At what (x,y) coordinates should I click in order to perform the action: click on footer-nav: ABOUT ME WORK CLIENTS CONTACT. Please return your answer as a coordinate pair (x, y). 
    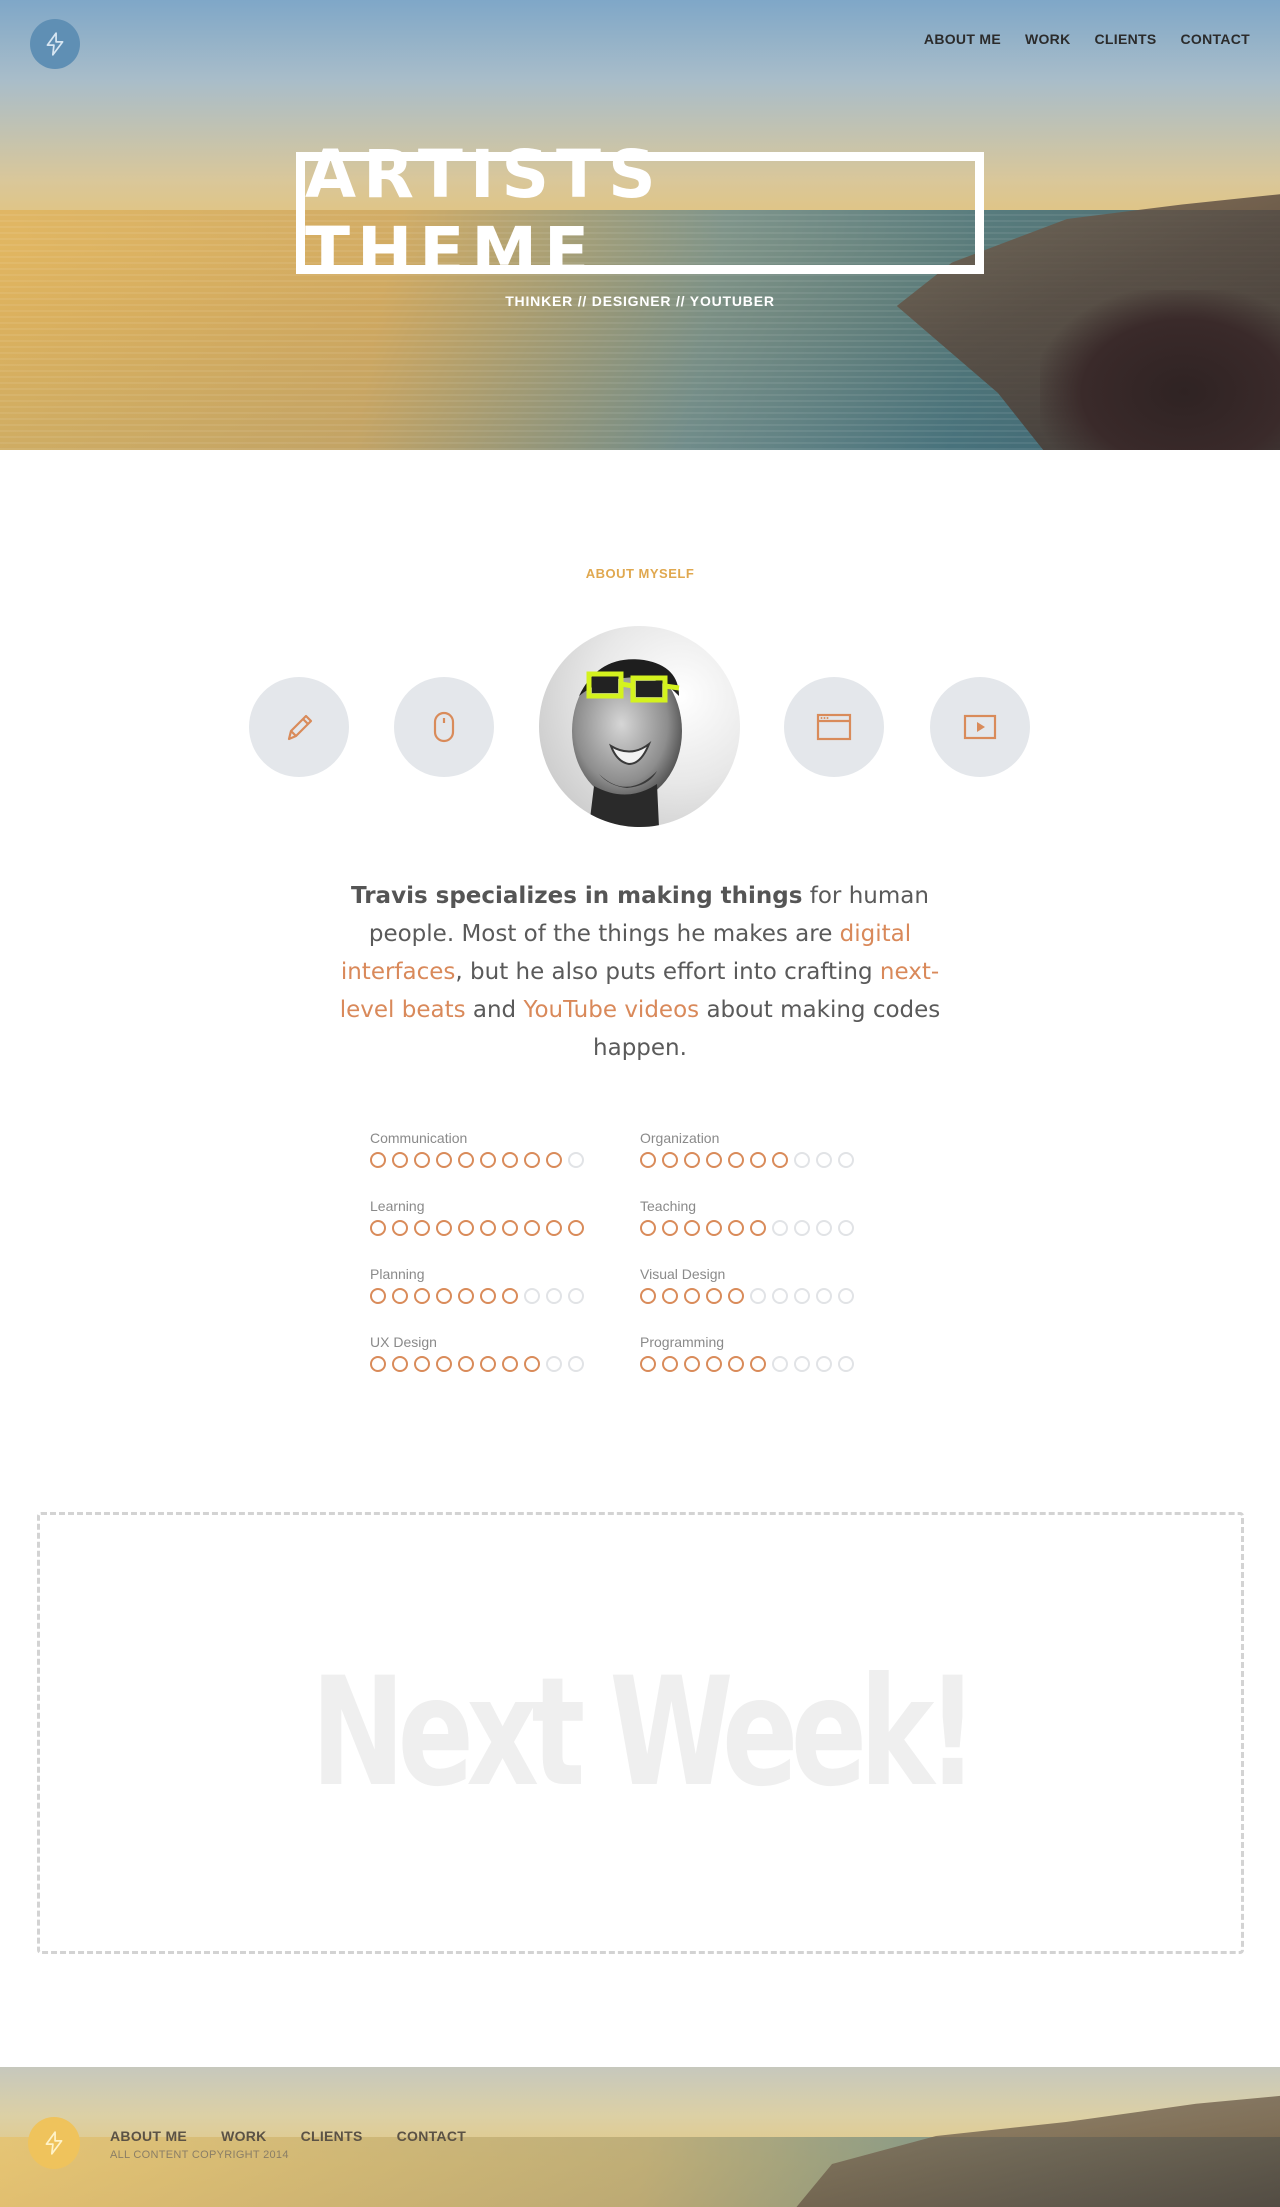
    Looking at the image, I should click on (288, 2136).